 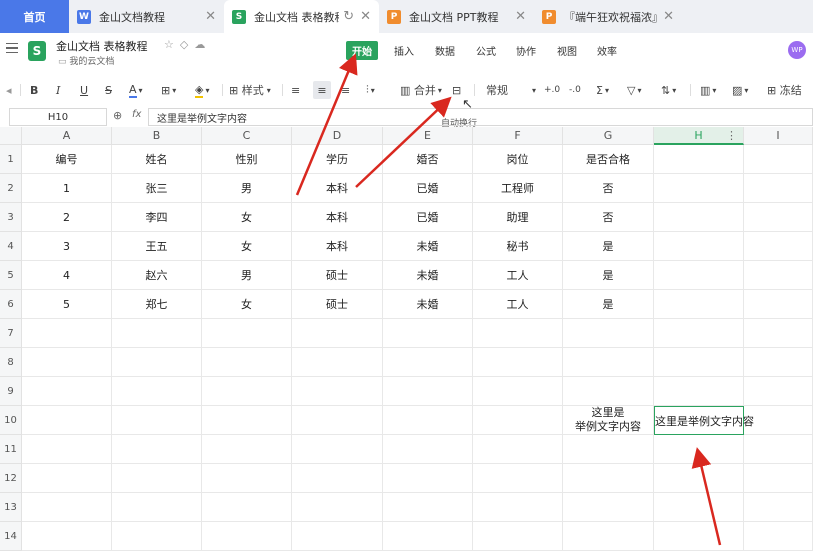 What do you see at coordinates (11, 304) in the screenshot?
I see `row-header-6: 6` at bounding box center [11, 304].